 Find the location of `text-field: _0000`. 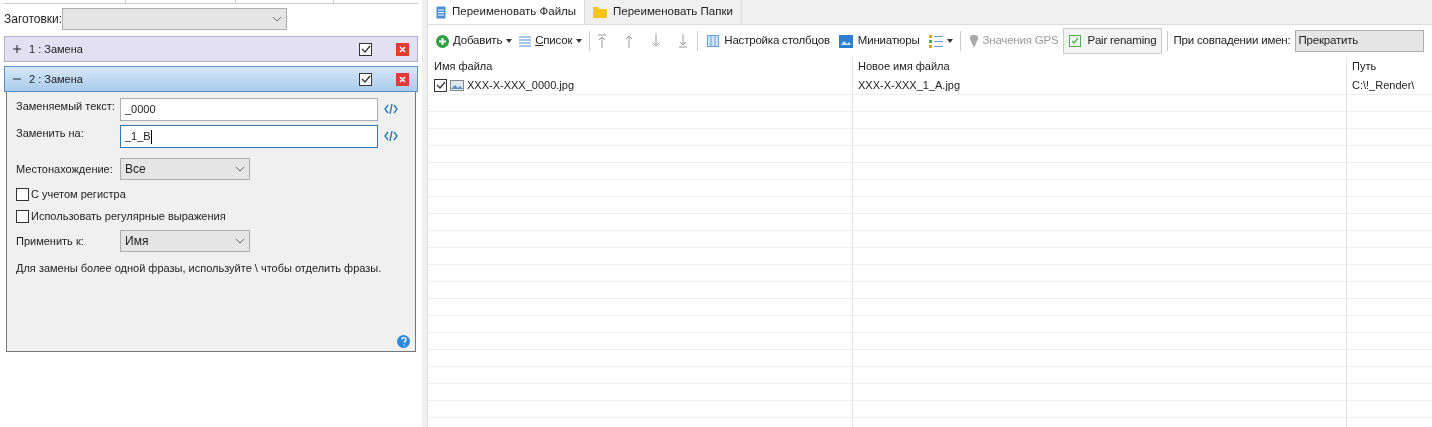

text-field: _0000 is located at coordinates (249, 109).